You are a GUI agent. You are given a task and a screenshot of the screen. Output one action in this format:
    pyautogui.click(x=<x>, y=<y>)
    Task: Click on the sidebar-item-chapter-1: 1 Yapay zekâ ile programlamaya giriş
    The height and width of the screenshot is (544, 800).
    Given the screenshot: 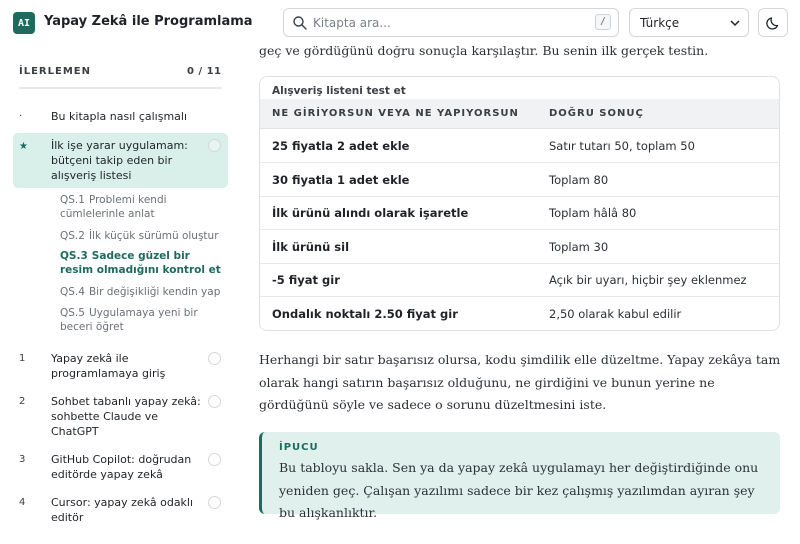 What is the action you would take?
    pyautogui.click(x=120, y=367)
    